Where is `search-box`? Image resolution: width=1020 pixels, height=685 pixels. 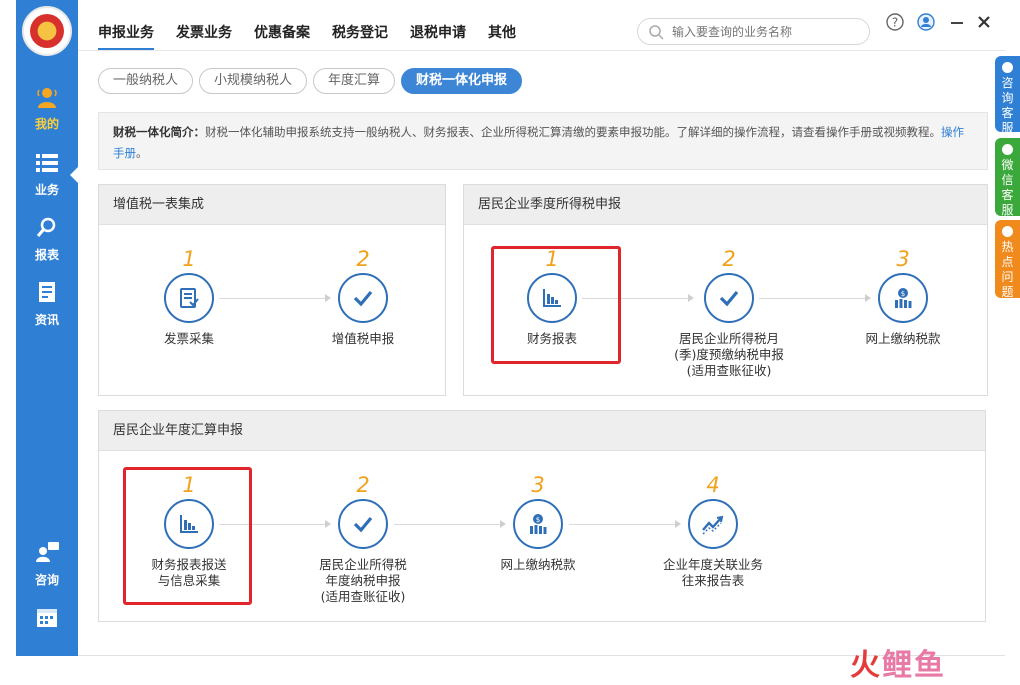 search-box is located at coordinates (753, 31).